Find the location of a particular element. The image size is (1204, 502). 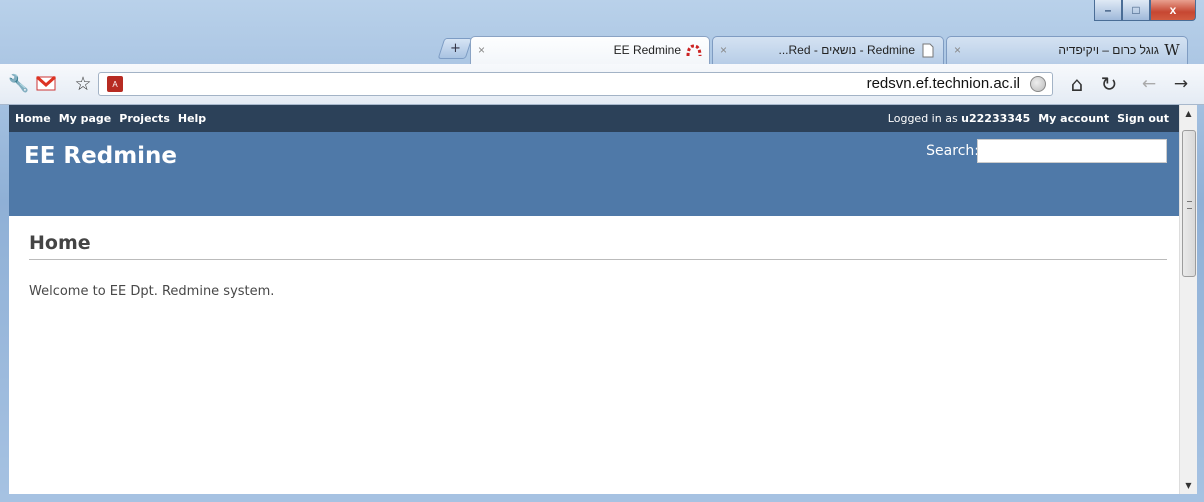

page-heading: Home is located at coordinates (598, 246).